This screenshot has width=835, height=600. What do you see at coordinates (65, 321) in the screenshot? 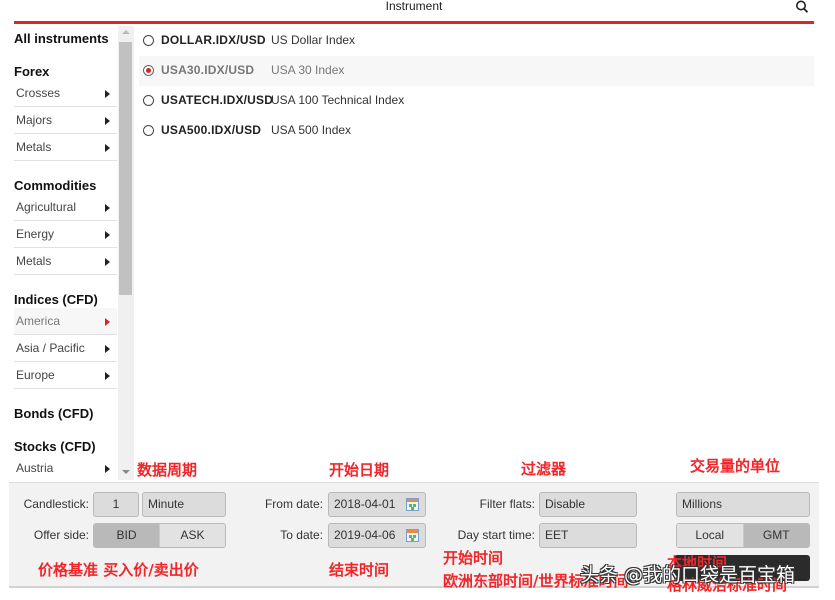
I see `sidebar-item-america: America` at bounding box center [65, 321].